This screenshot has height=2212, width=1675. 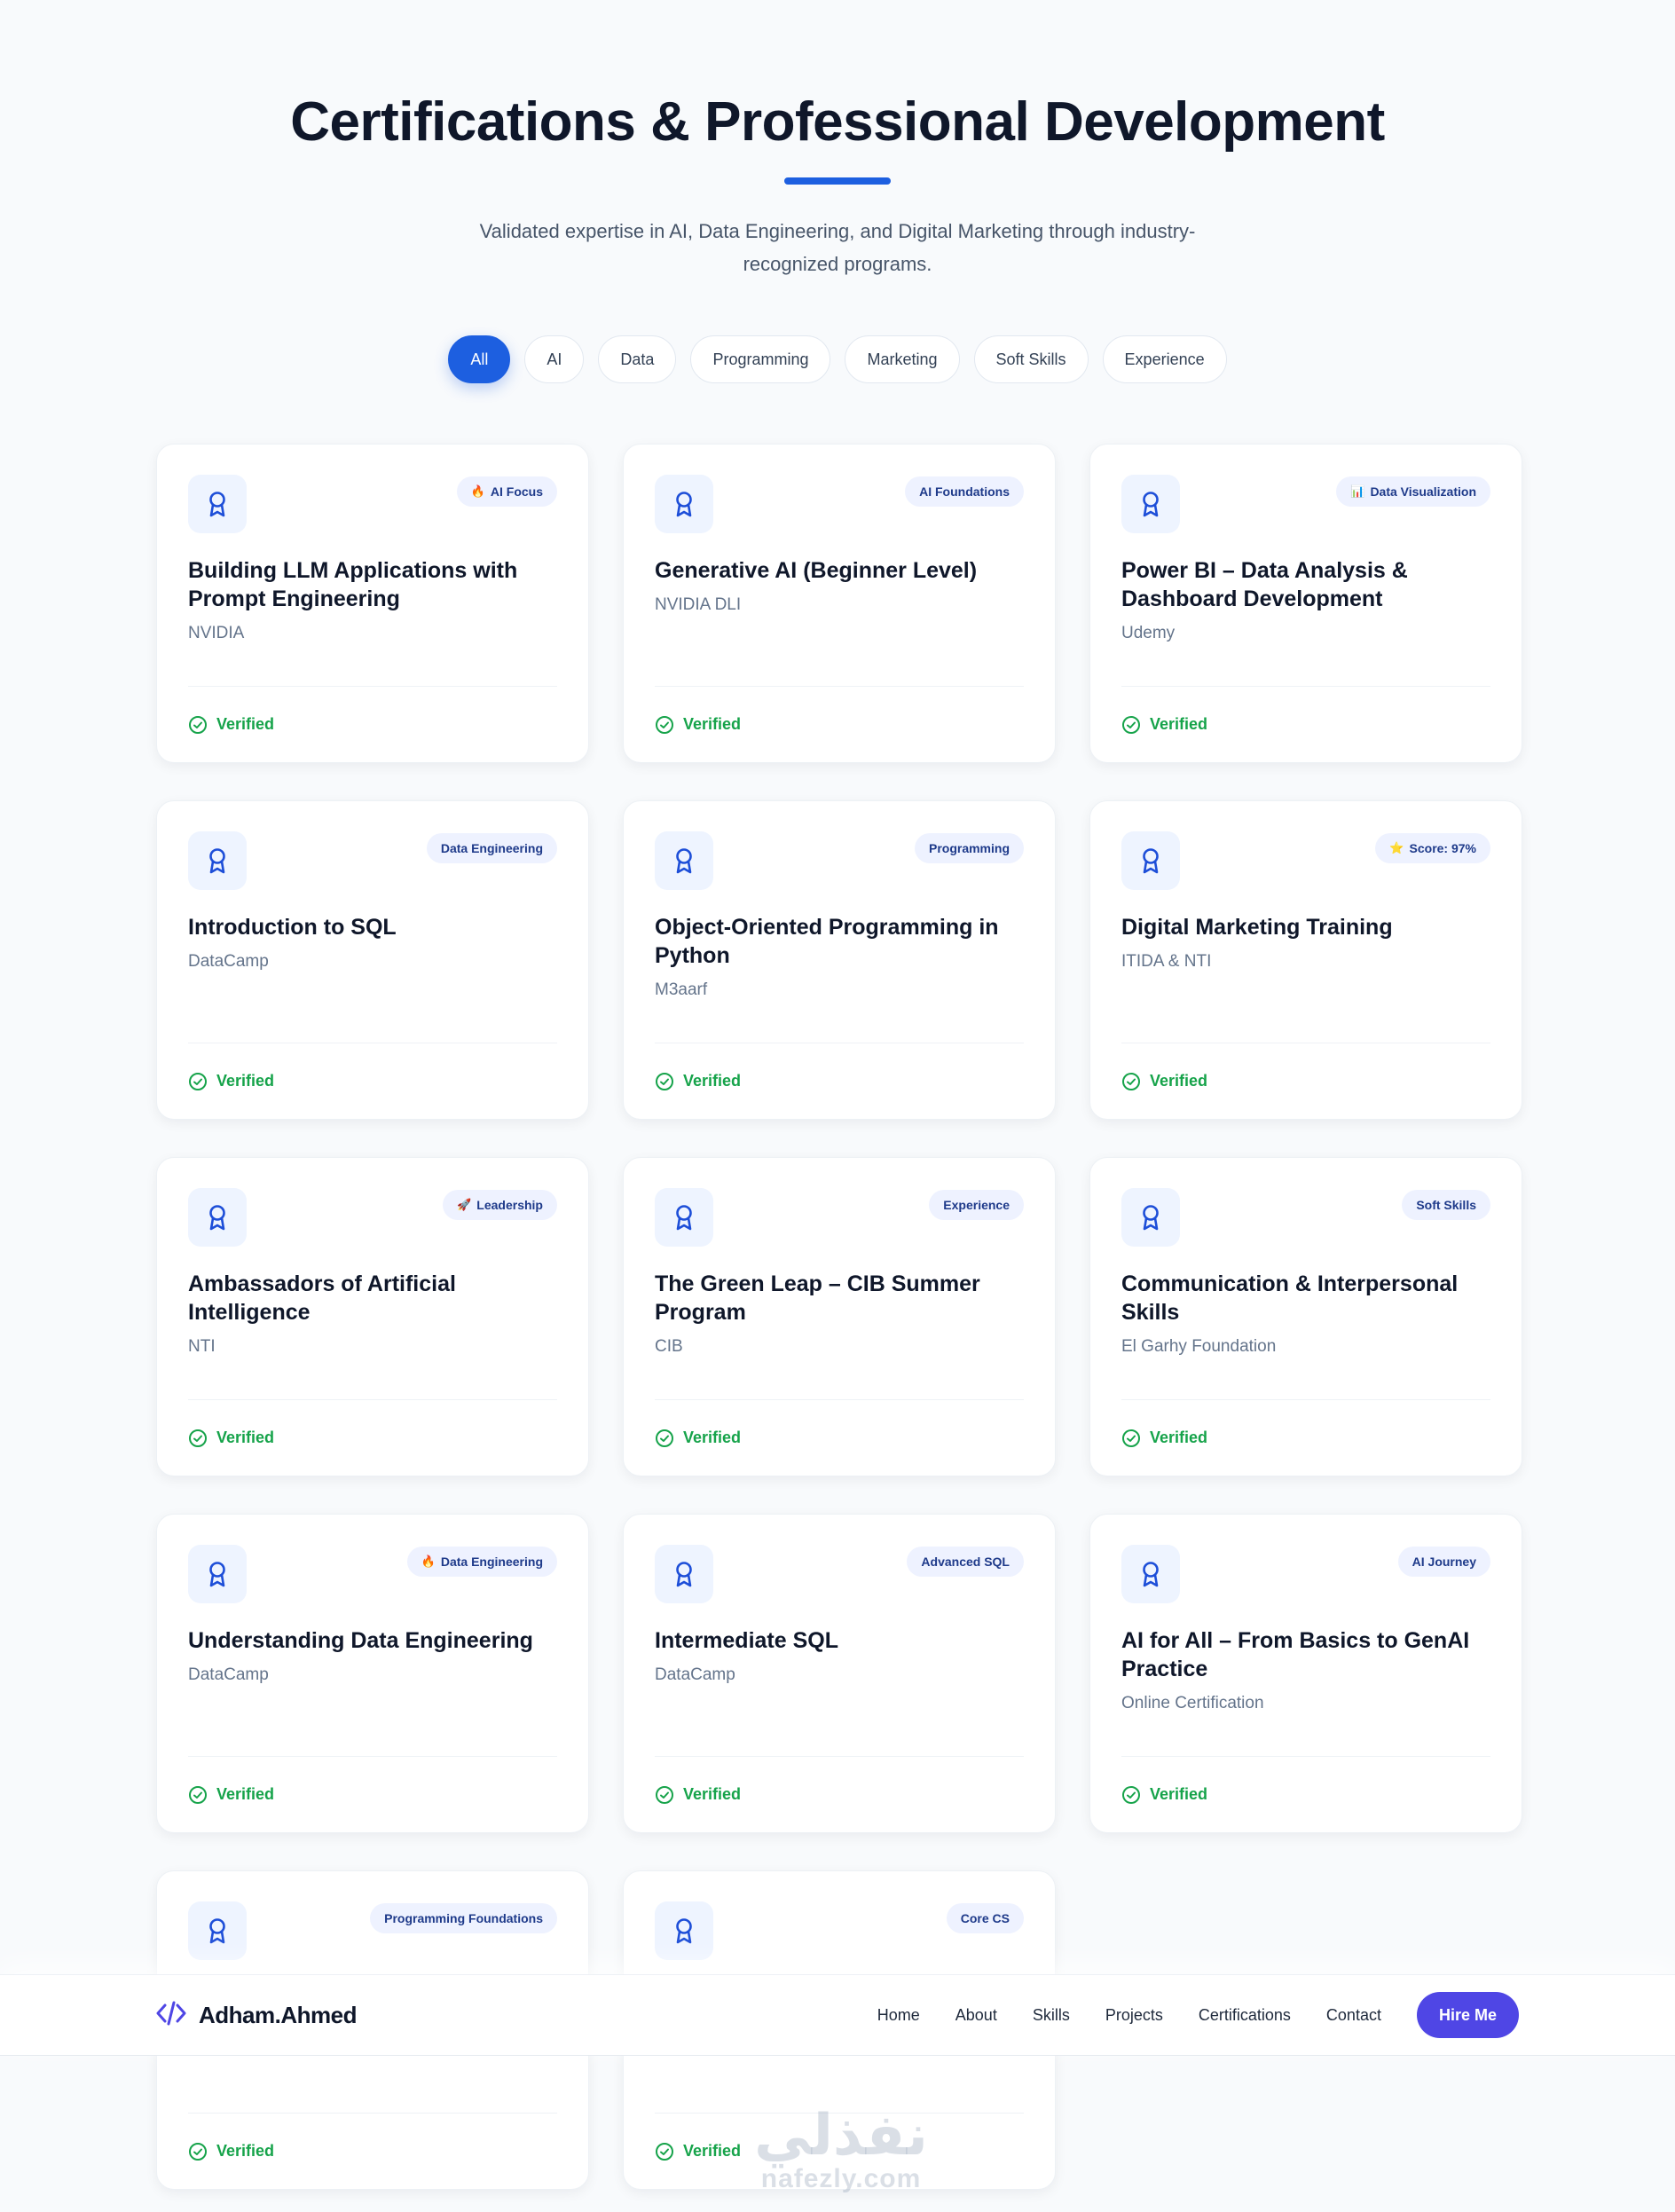 I want to click on tag-label: Programming Foundations, so click(x=463, y=1918).